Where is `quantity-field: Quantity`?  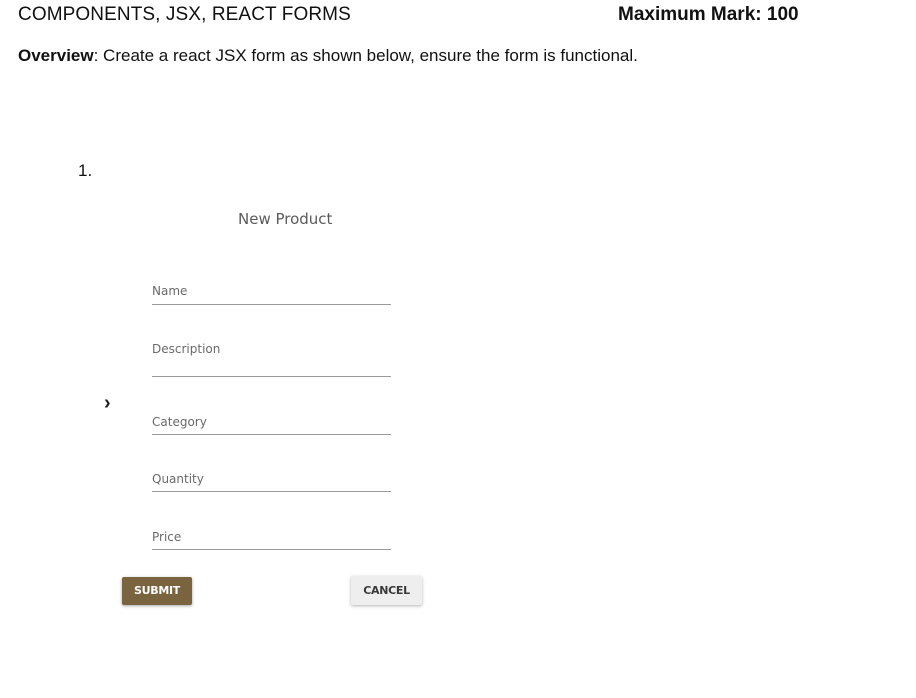 quantity-field: Quantity is located at coordinates (271, 482).